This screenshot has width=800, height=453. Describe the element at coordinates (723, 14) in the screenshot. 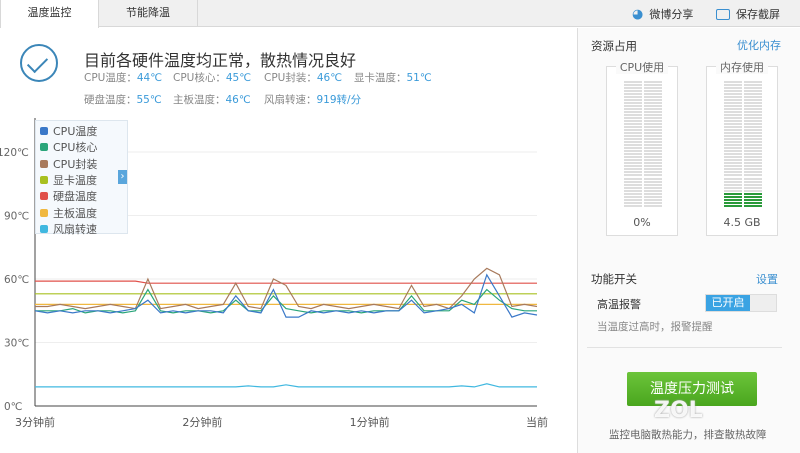

I see `camera-icon` at that location.